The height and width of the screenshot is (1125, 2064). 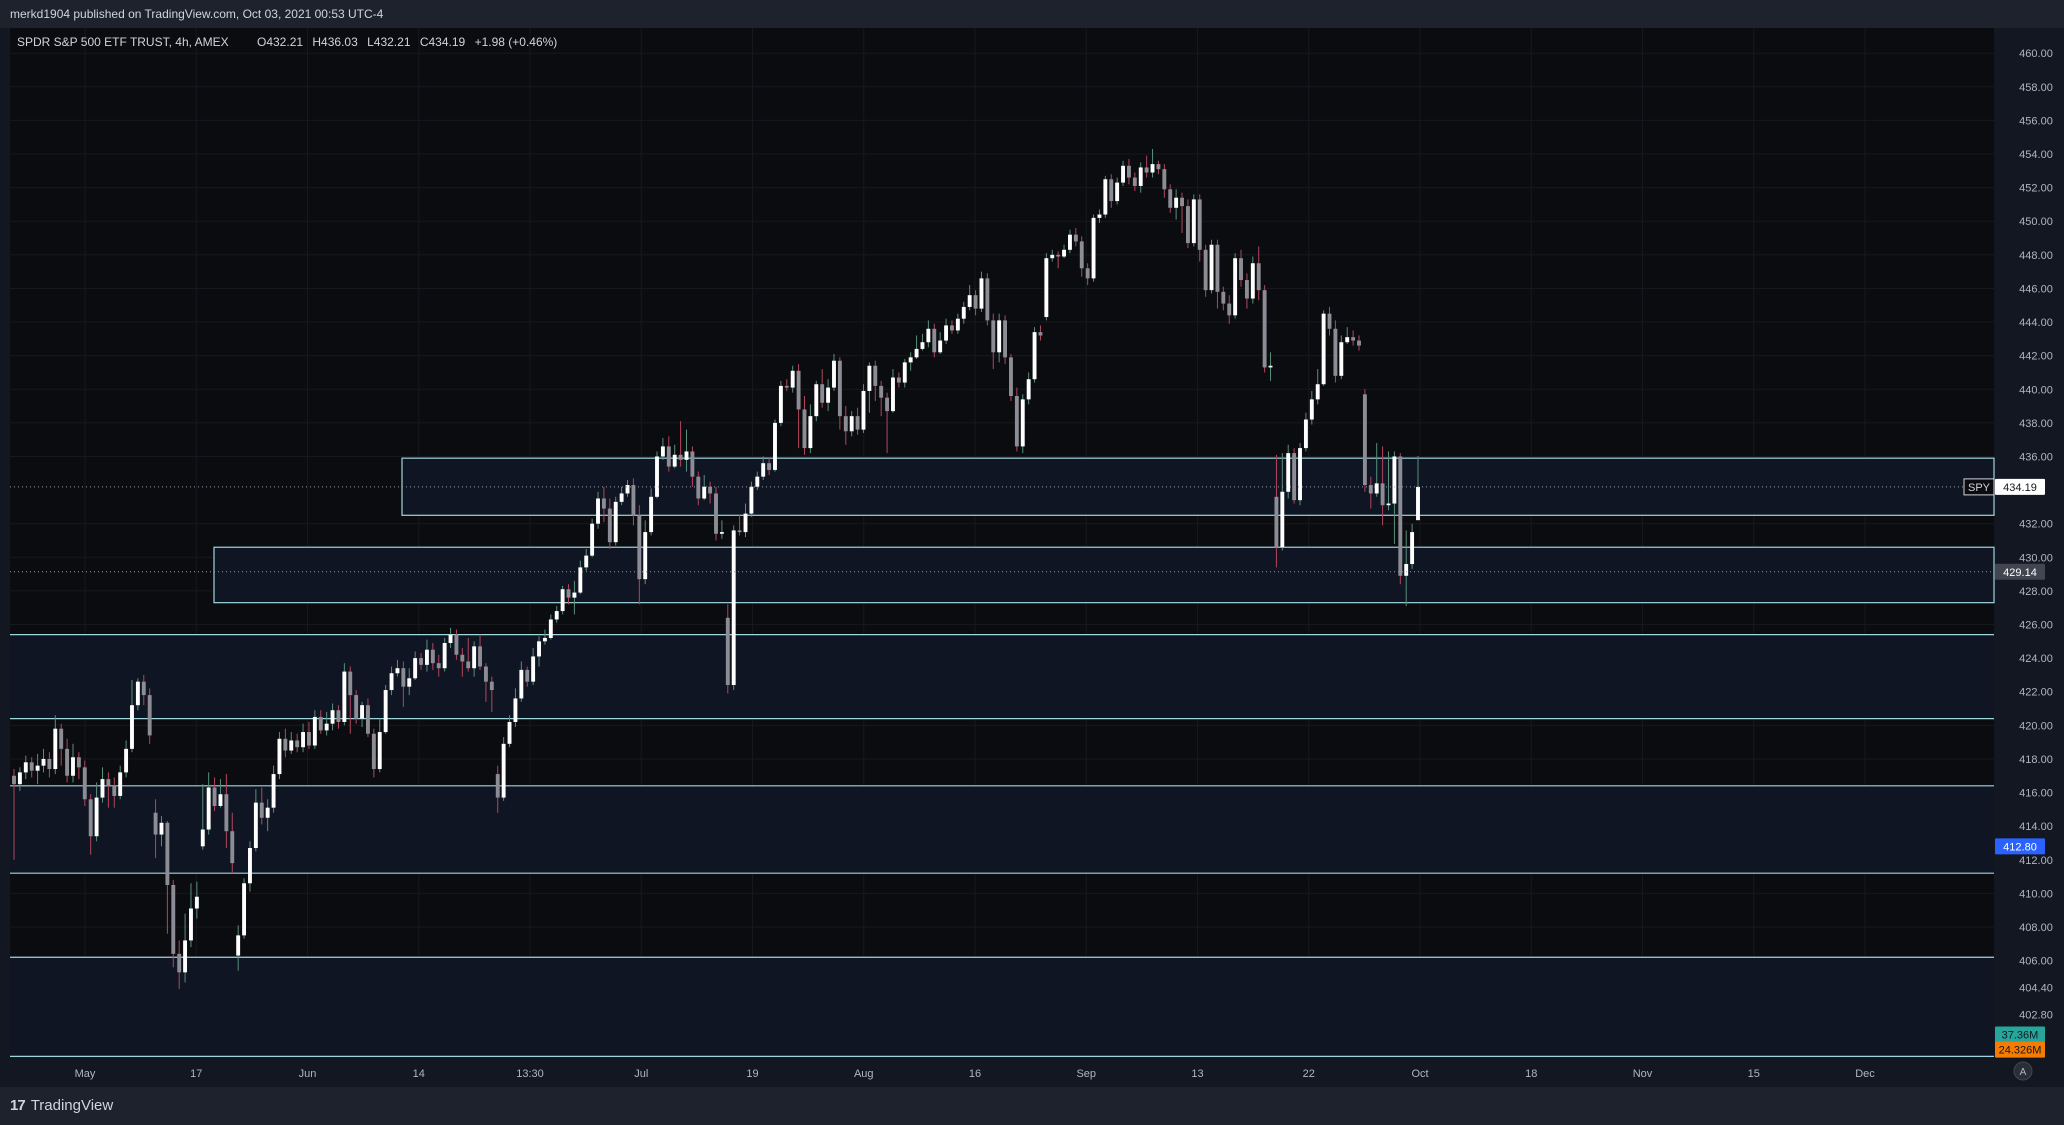 What do you see at coordinates (1531, 1074) in the screenshot?
I see `time-tick-label: 18` at bounding box center [1531, 1074].